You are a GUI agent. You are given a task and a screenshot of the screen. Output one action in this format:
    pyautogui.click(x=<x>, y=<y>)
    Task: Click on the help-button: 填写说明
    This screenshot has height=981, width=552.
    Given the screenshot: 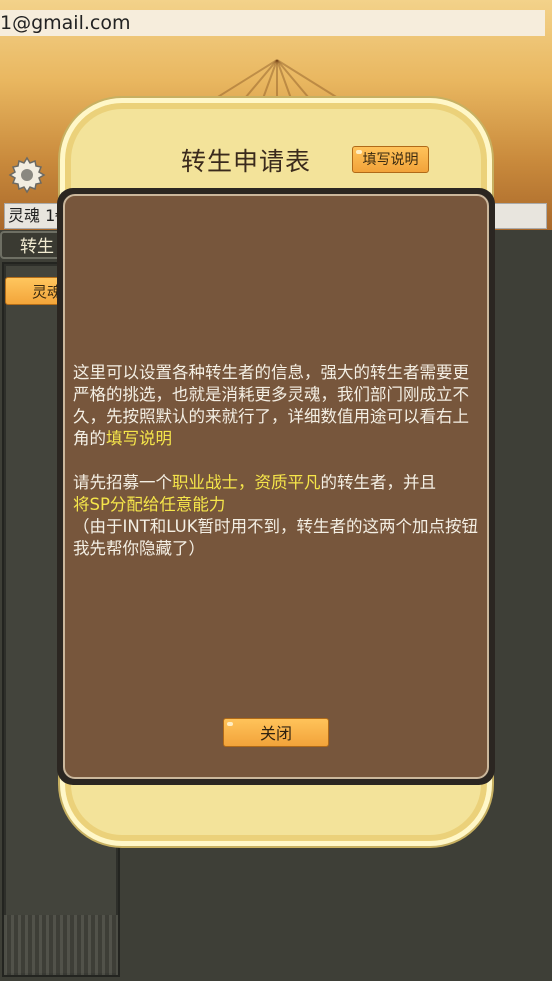 What is the action you would take?
    pyautogui.click(x=390, y=159)
    